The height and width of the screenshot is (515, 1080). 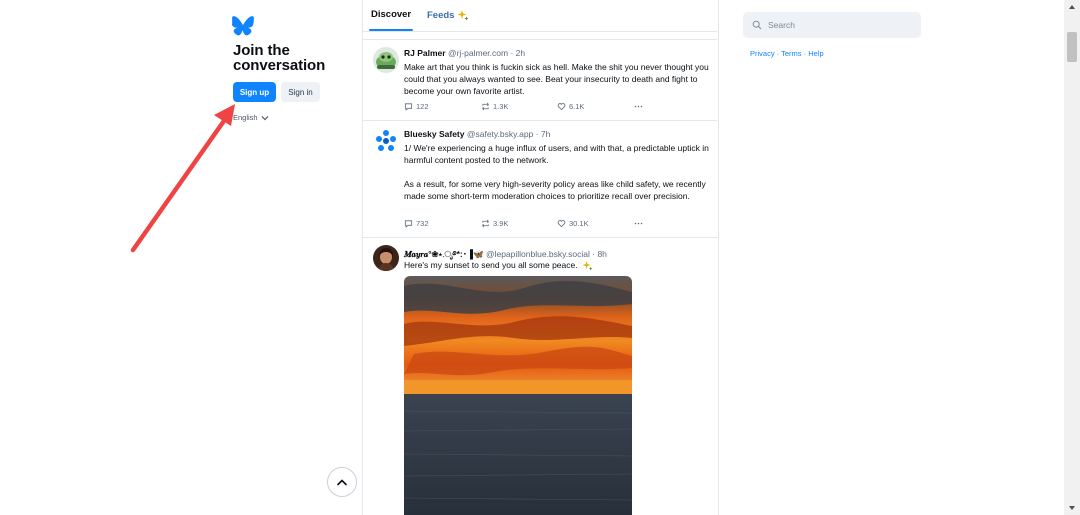 I want to click on reply-button: 732, so click(x=416, y=223).